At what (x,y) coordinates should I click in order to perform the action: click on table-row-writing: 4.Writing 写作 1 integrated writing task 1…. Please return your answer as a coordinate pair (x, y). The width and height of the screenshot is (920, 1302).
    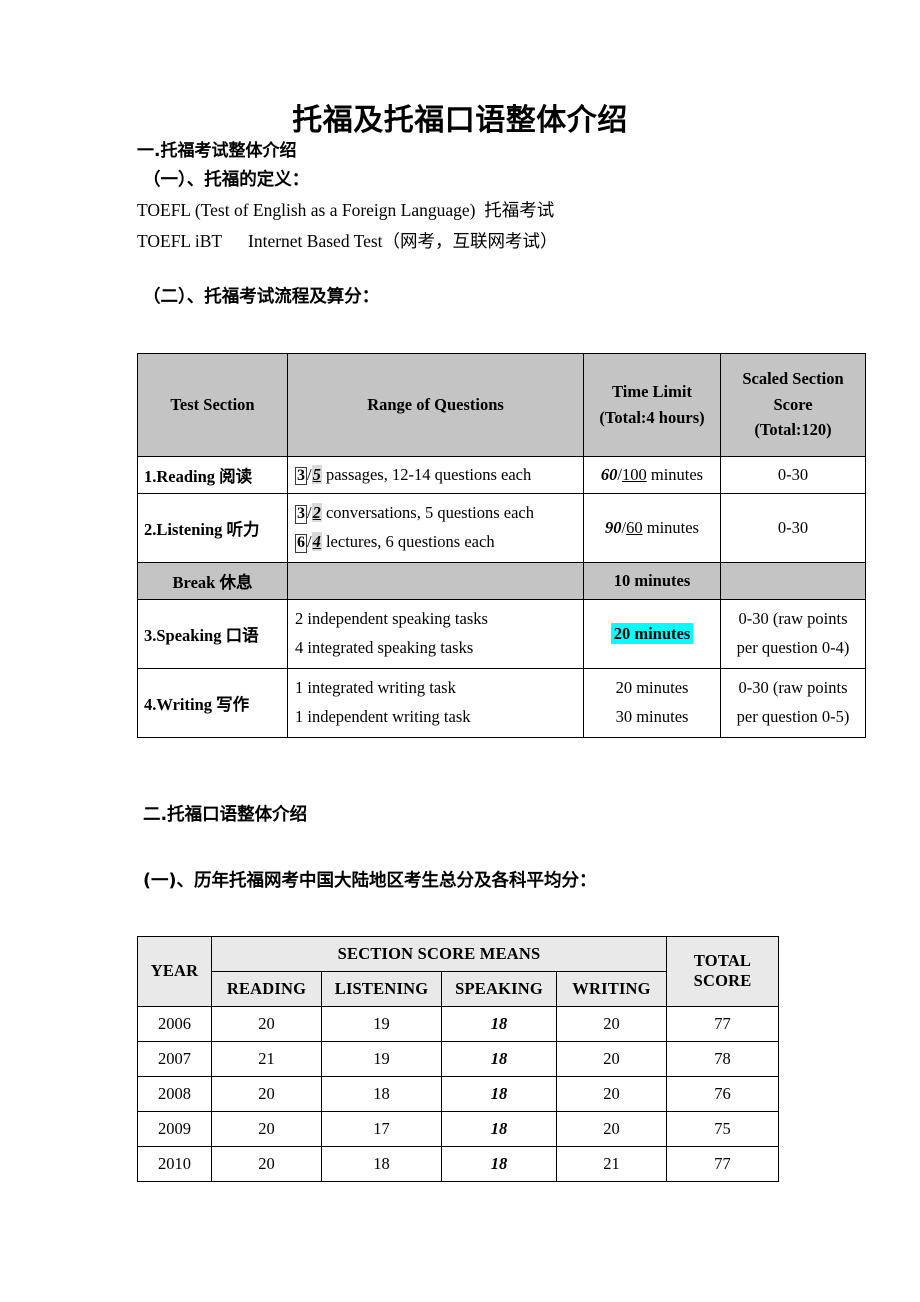
    Looking at the image, I should click on (501, 702).